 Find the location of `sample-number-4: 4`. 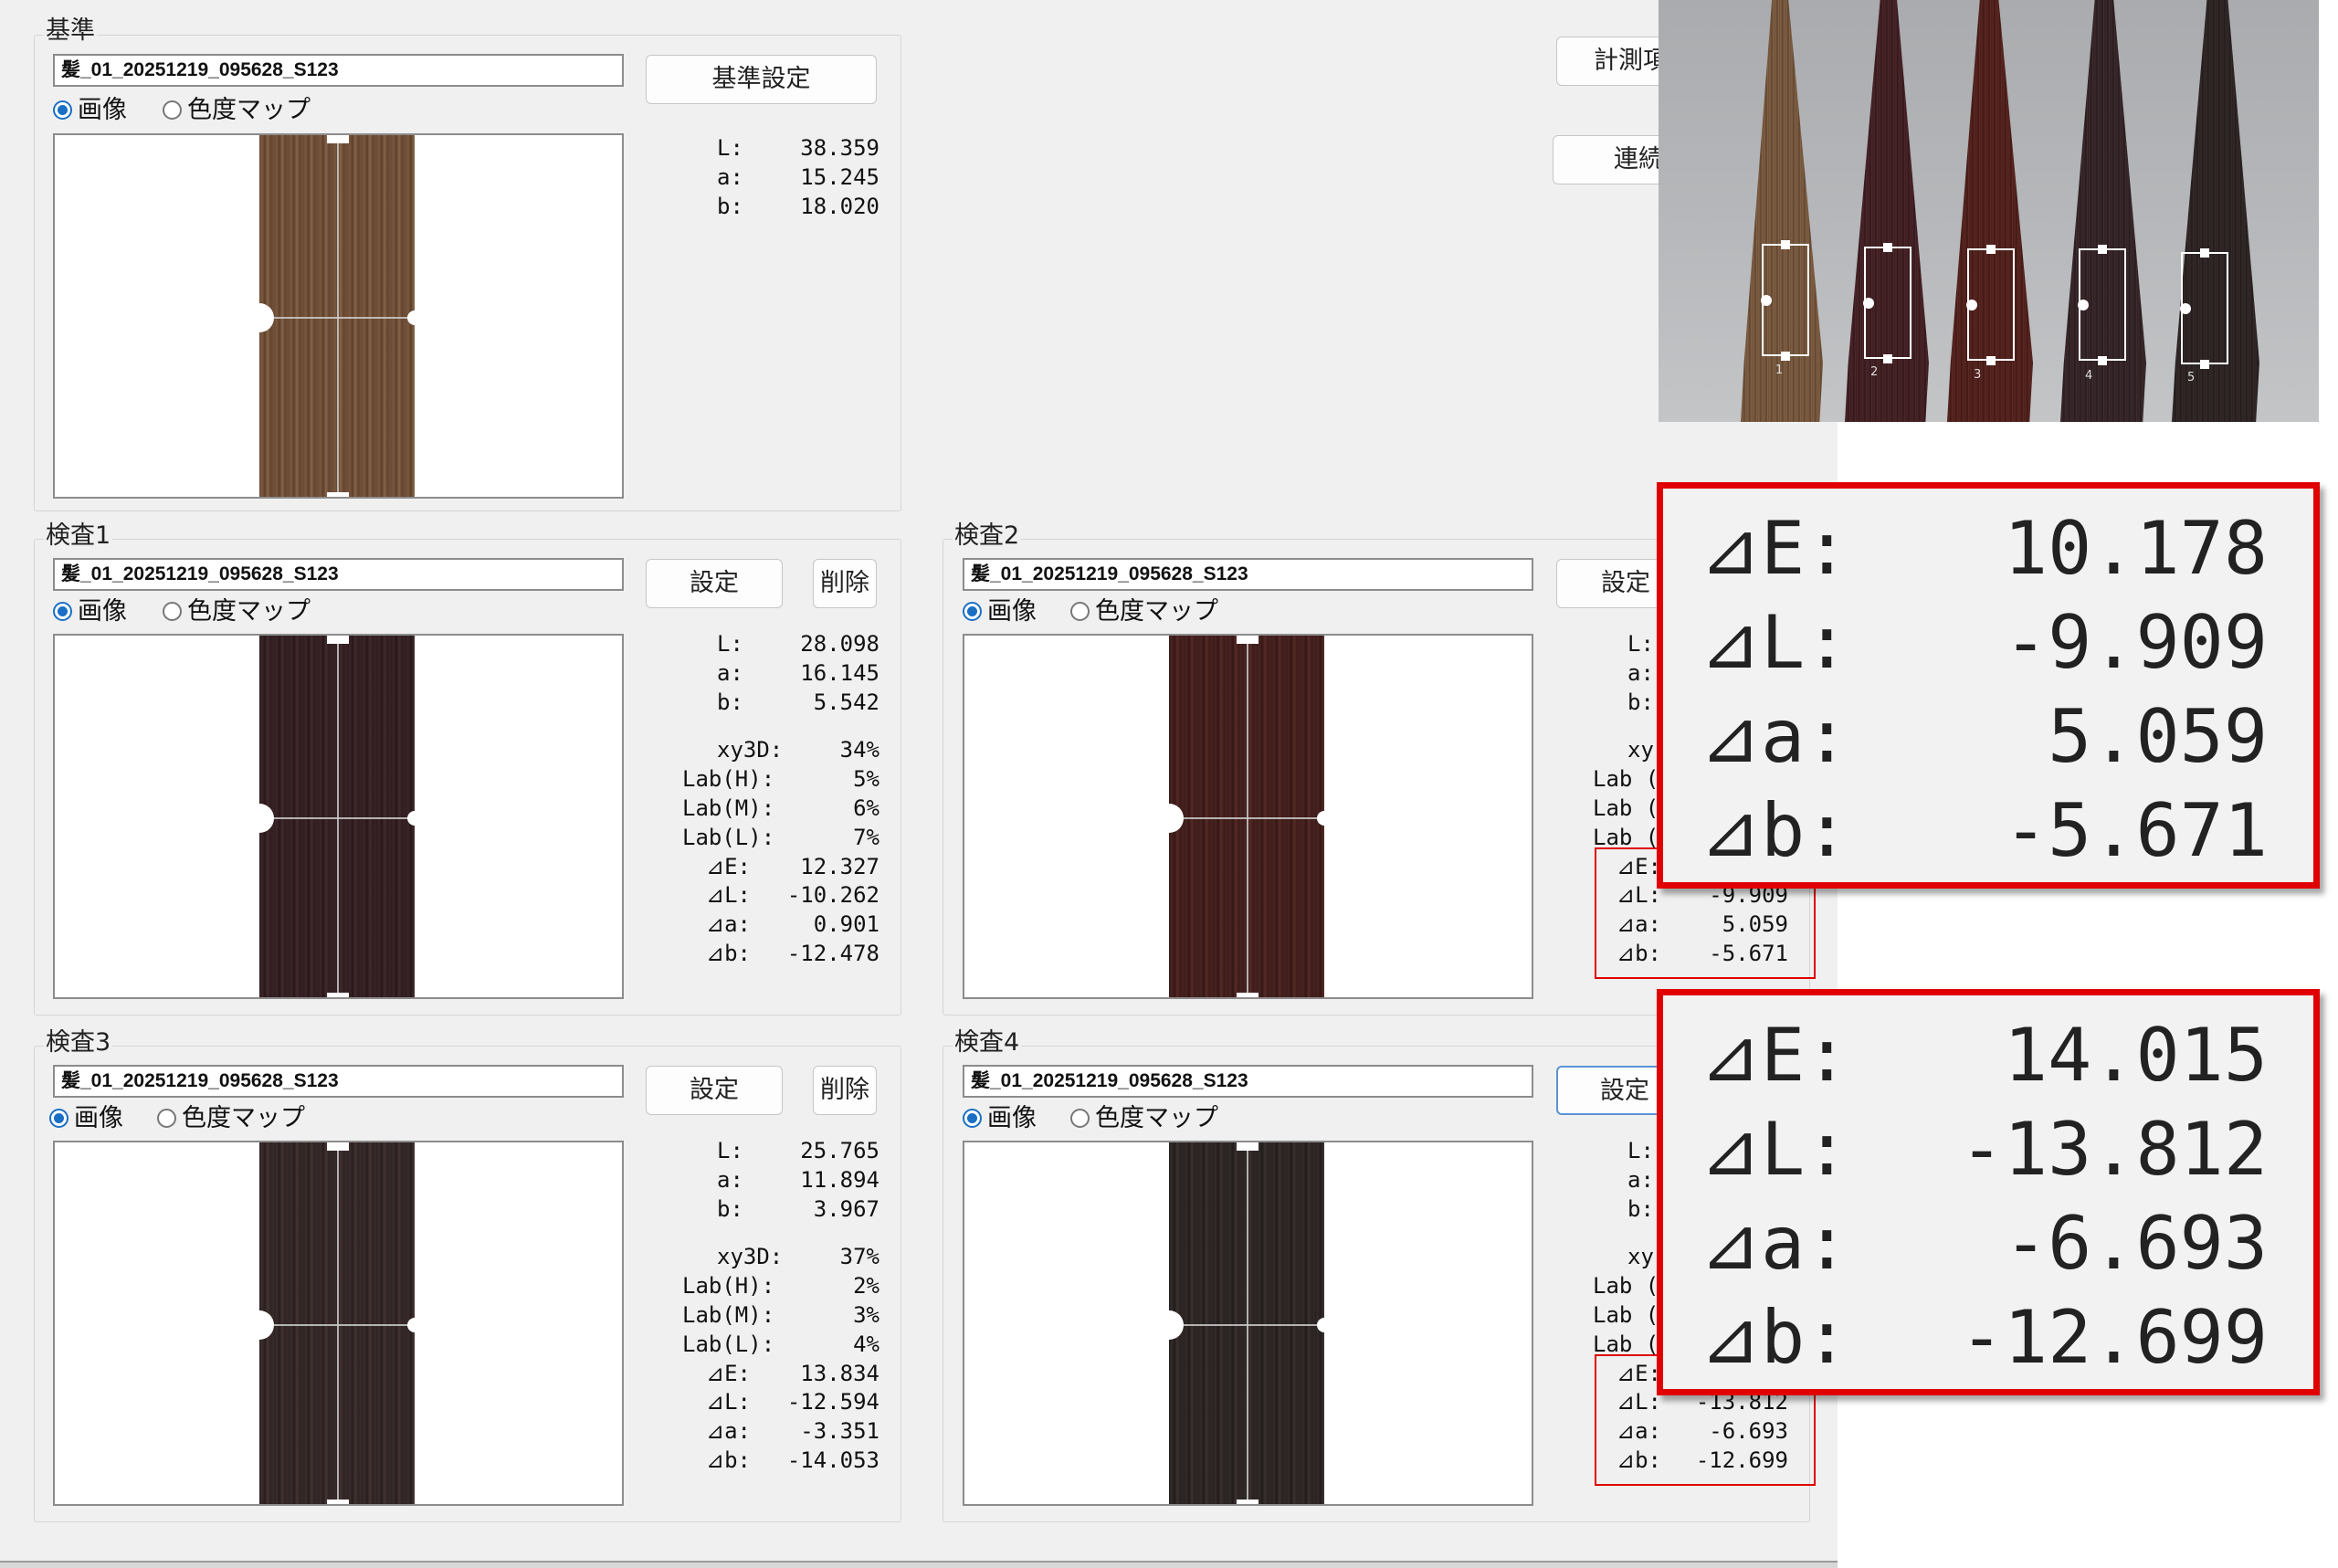

sample-number-4: 4 is located at coordinates (2089, 376).